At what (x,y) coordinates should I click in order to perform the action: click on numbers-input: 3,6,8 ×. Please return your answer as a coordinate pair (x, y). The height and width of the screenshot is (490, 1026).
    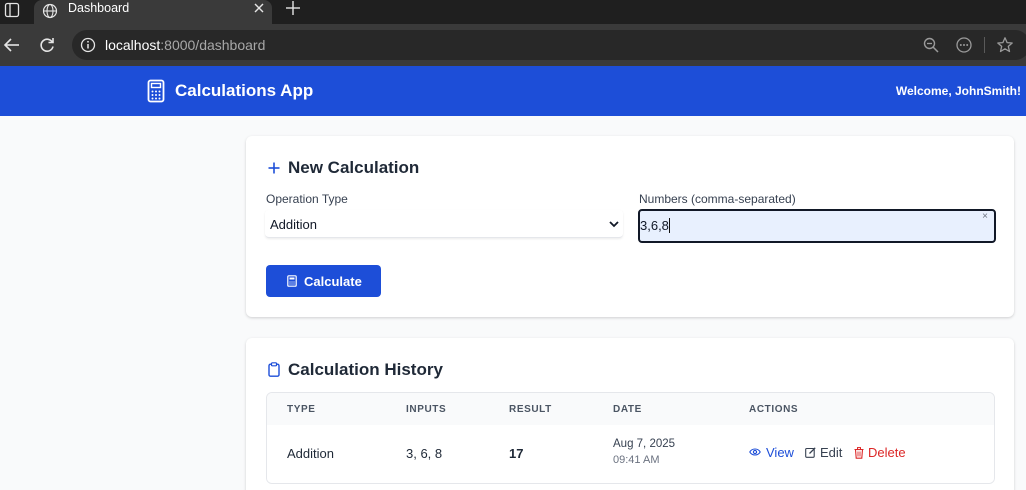
    Looking at the image, I should click on (817, 226).